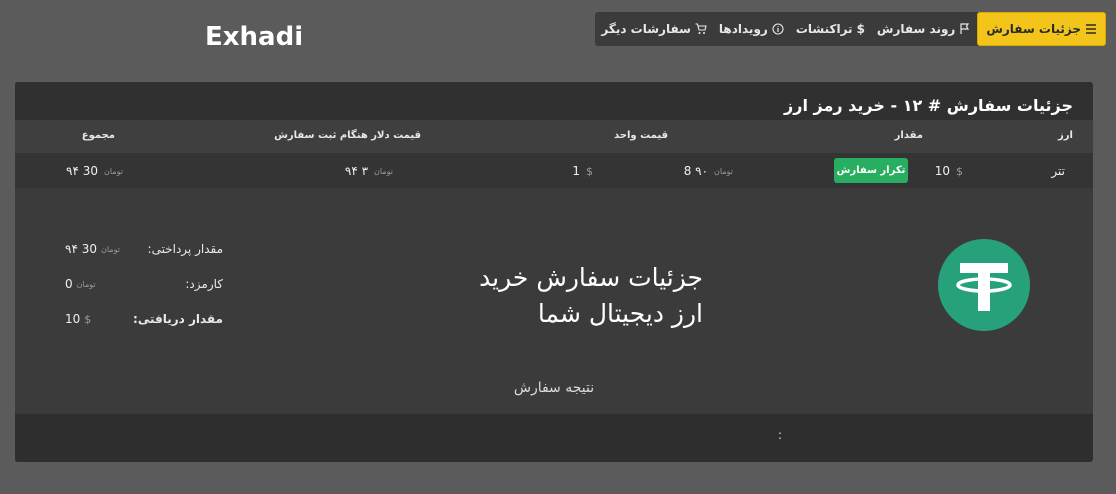  What do you see at coordinates (1058, 171) in the screenshot?
I see `cell-currency: تتر` at bounding box center [1058, 171].